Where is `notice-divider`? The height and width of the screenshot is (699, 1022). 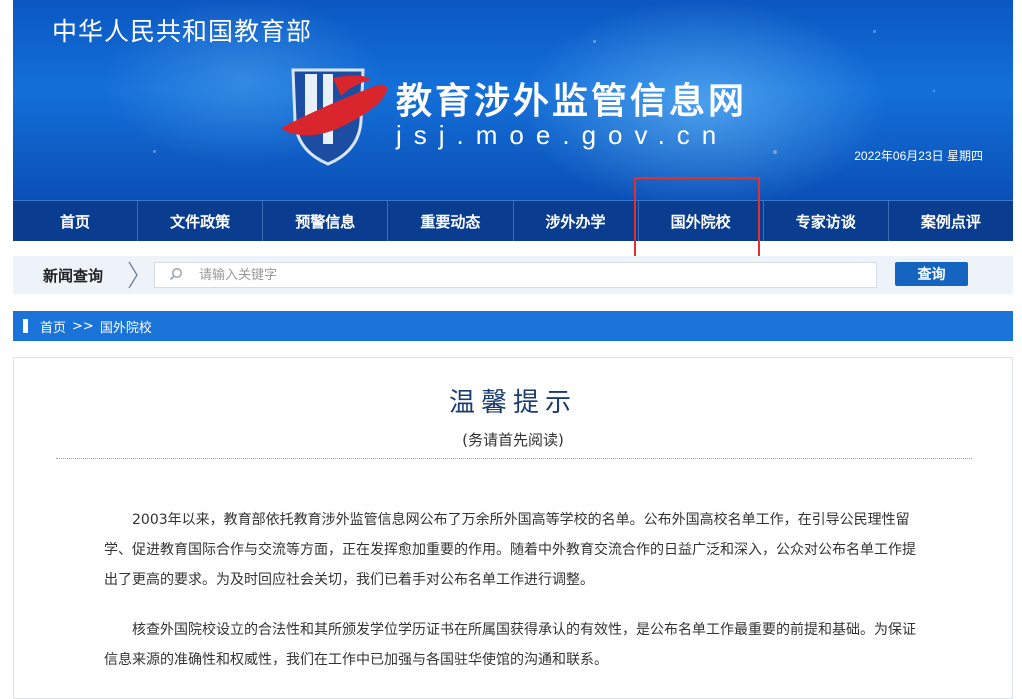
notice-divider is located at coordinates (514, 458).